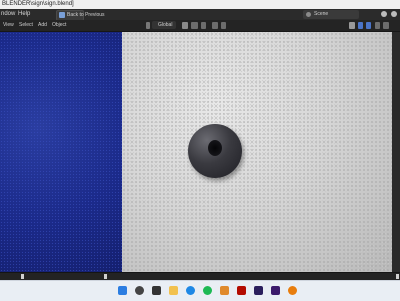  I want to click on spotify-icon, so click(207, 290).